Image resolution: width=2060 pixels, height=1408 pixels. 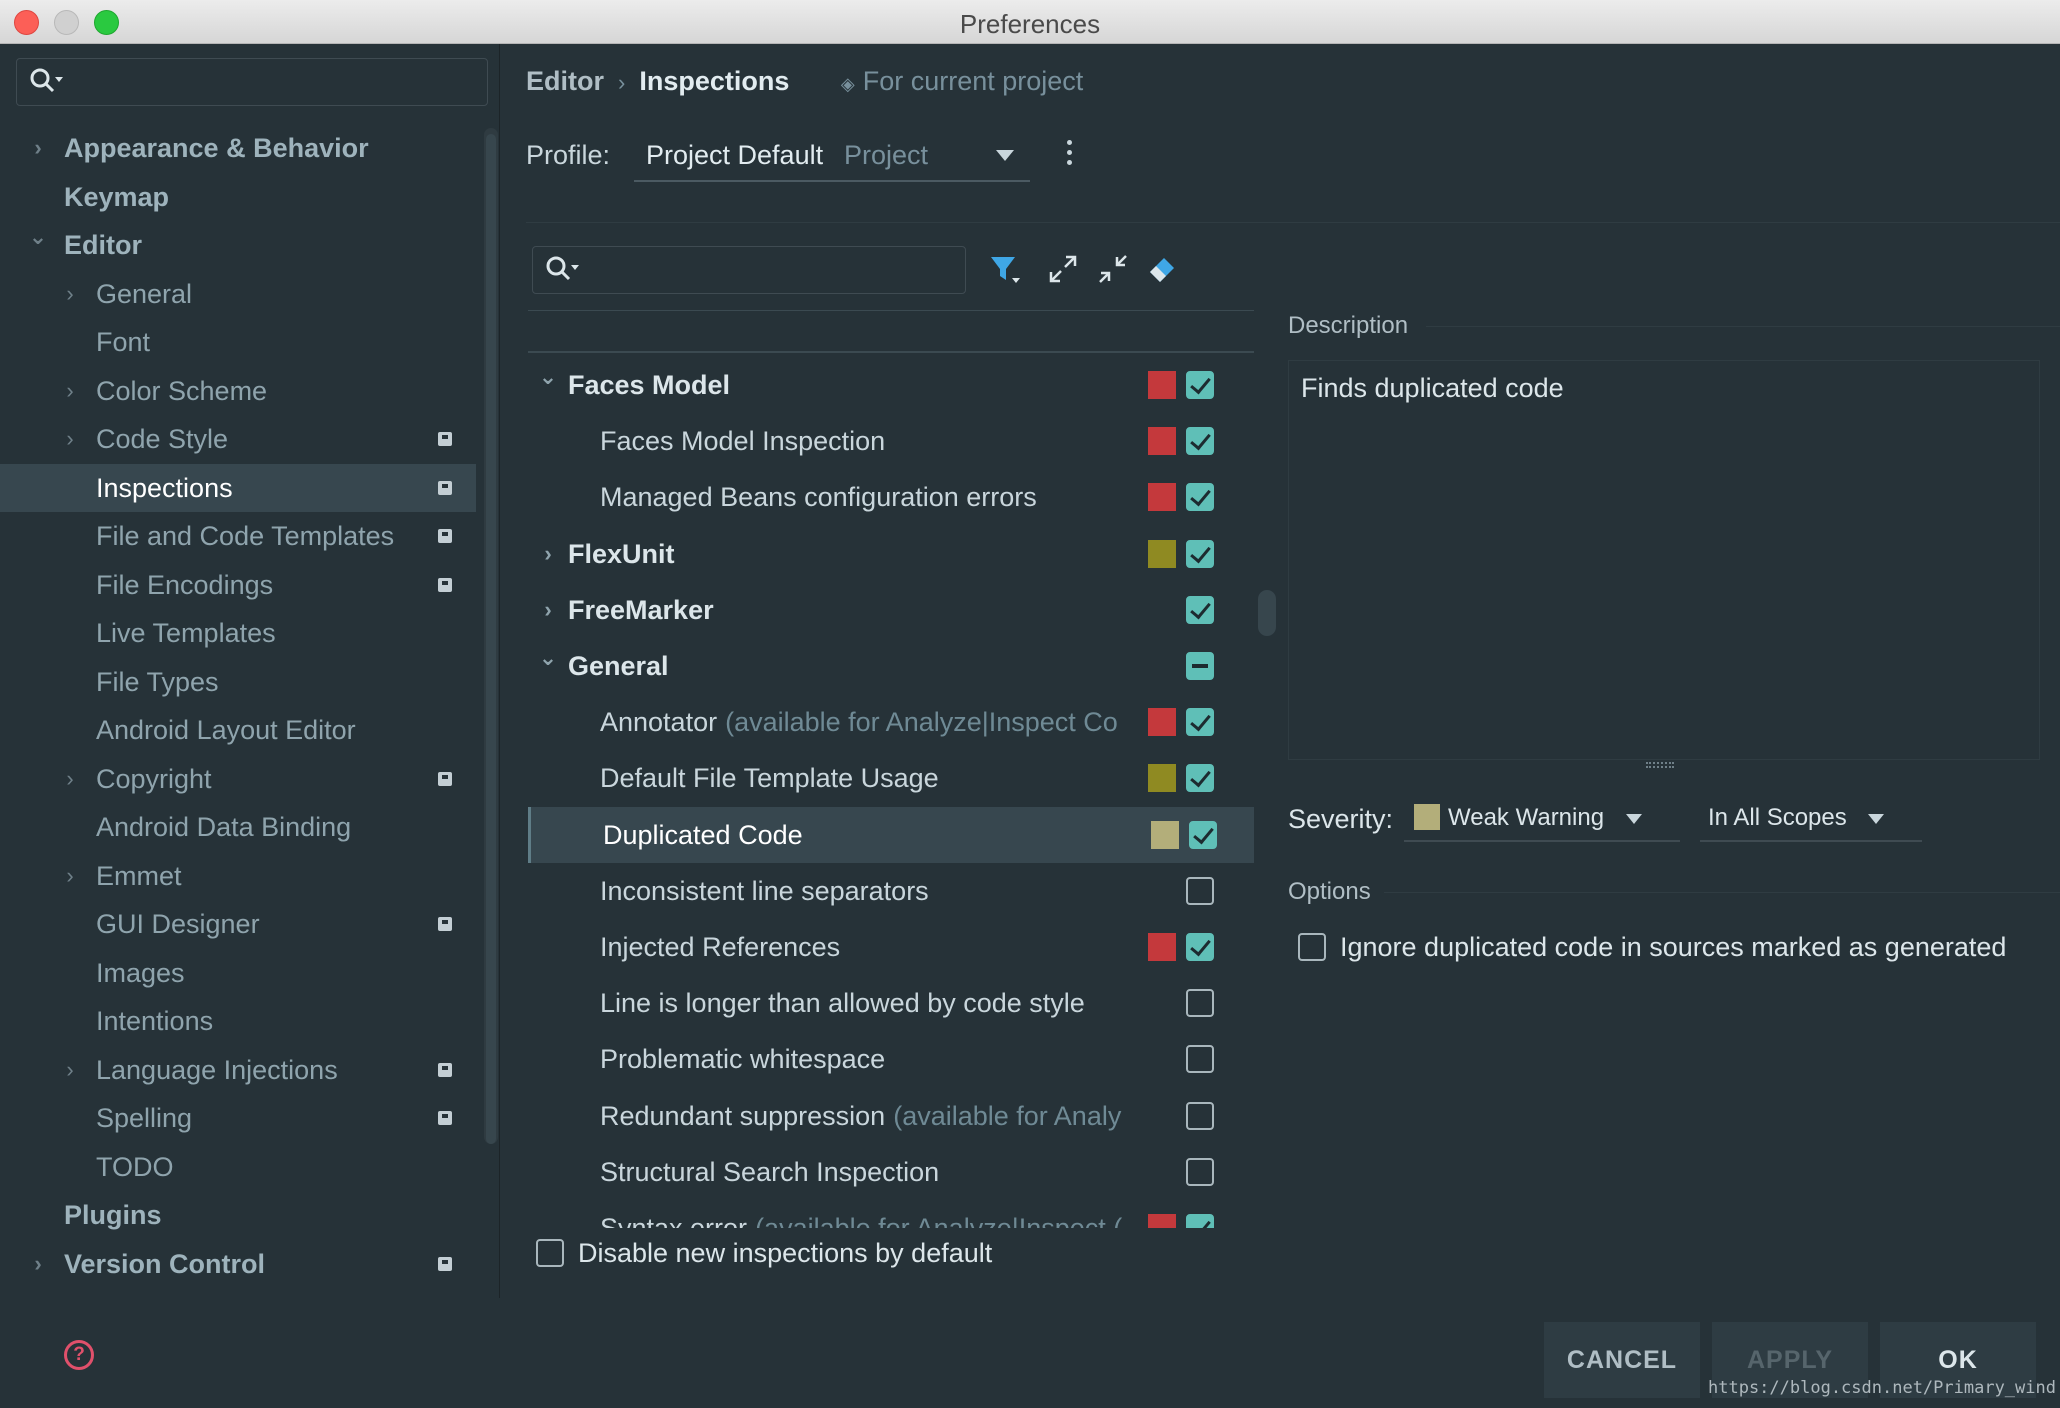 I want to click on sidebar-item-editor: ⌄ Editor, so click(x=238, y=245).